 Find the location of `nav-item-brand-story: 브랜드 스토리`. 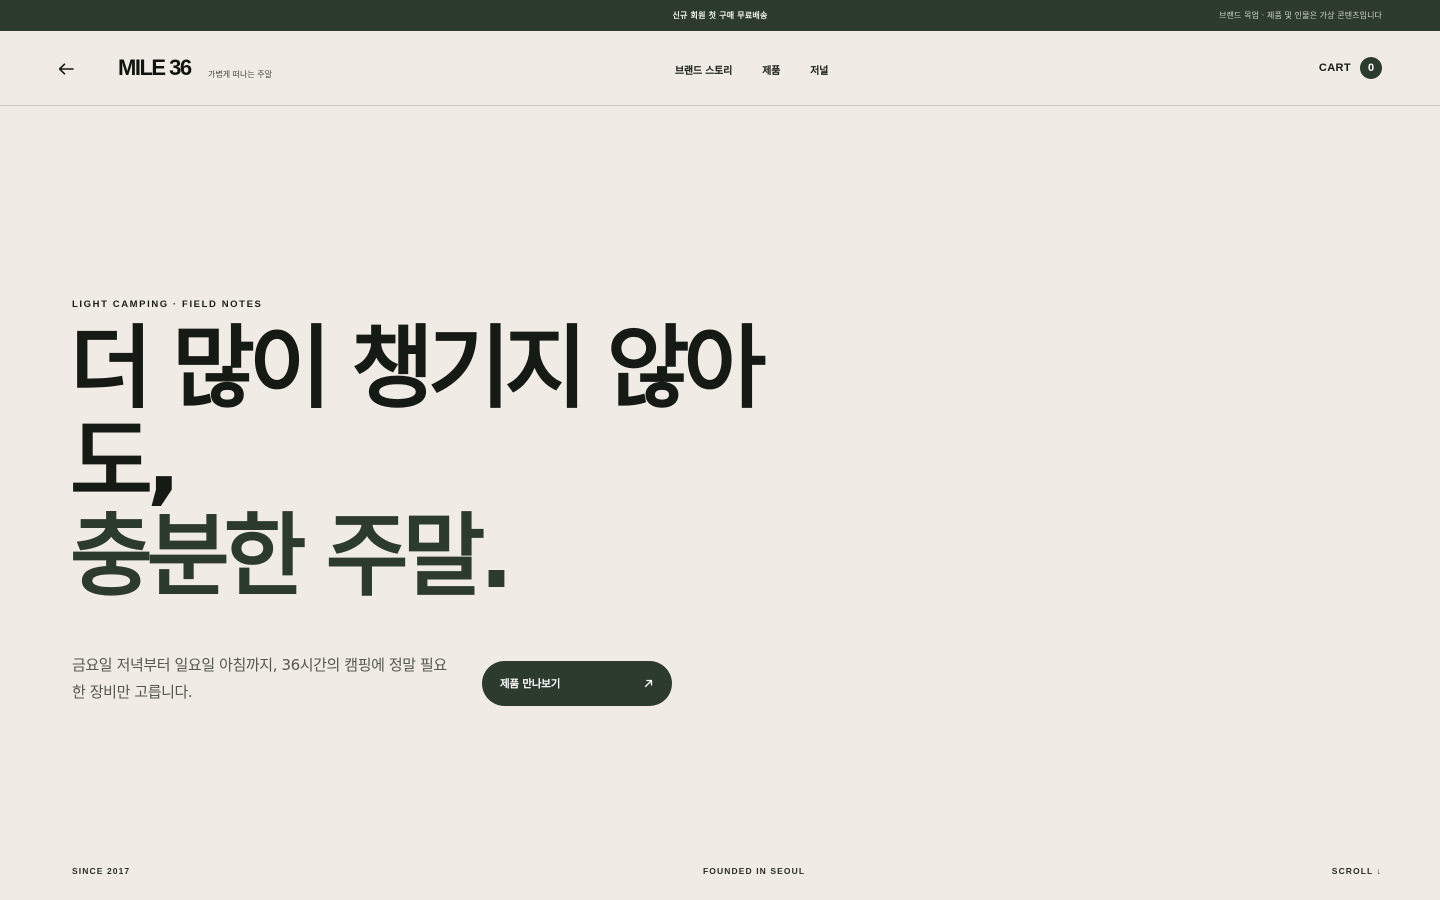

nav-item-brand-story: 브랜드 스토리 is located at coordinates (703, 69).